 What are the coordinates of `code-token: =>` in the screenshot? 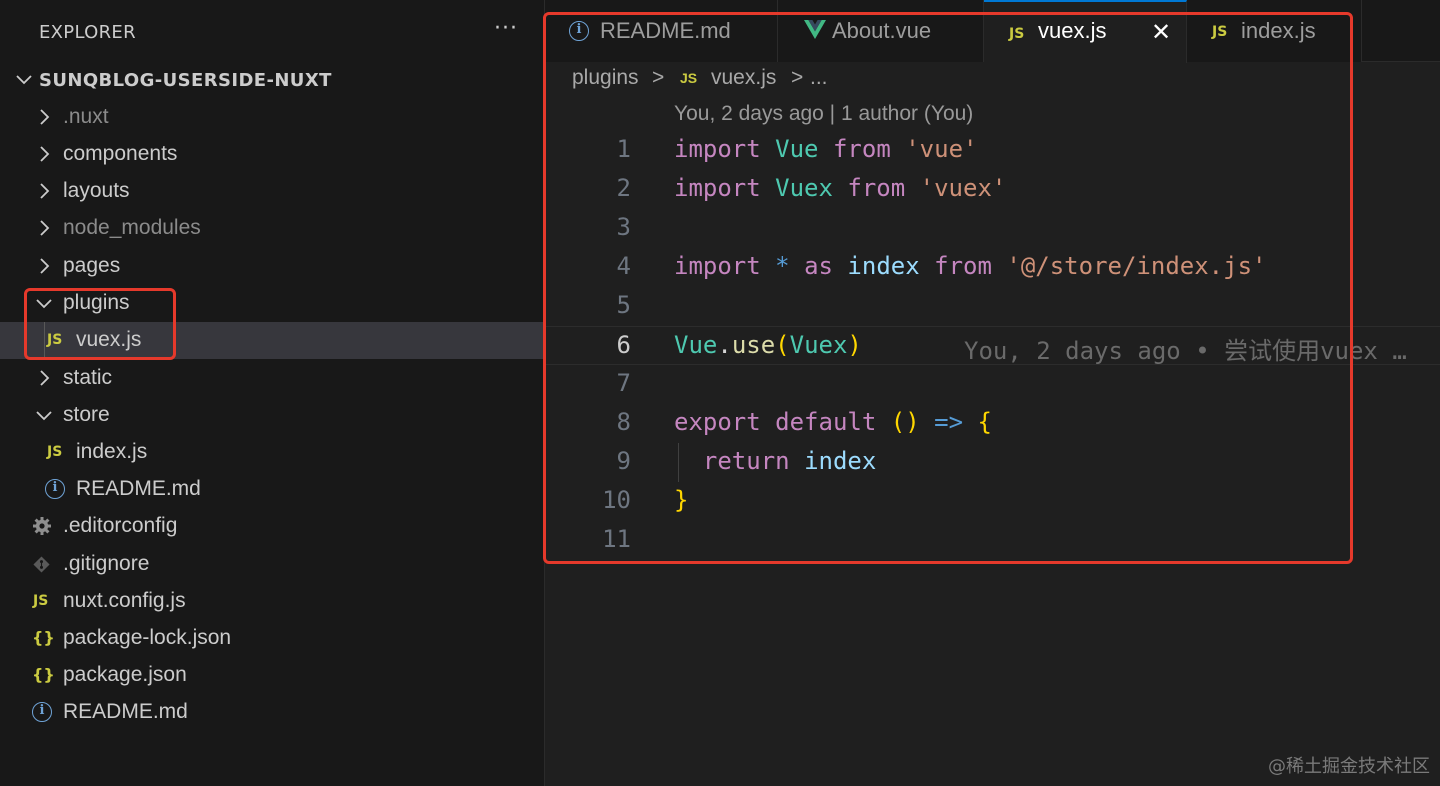 It's located at (949, 422).